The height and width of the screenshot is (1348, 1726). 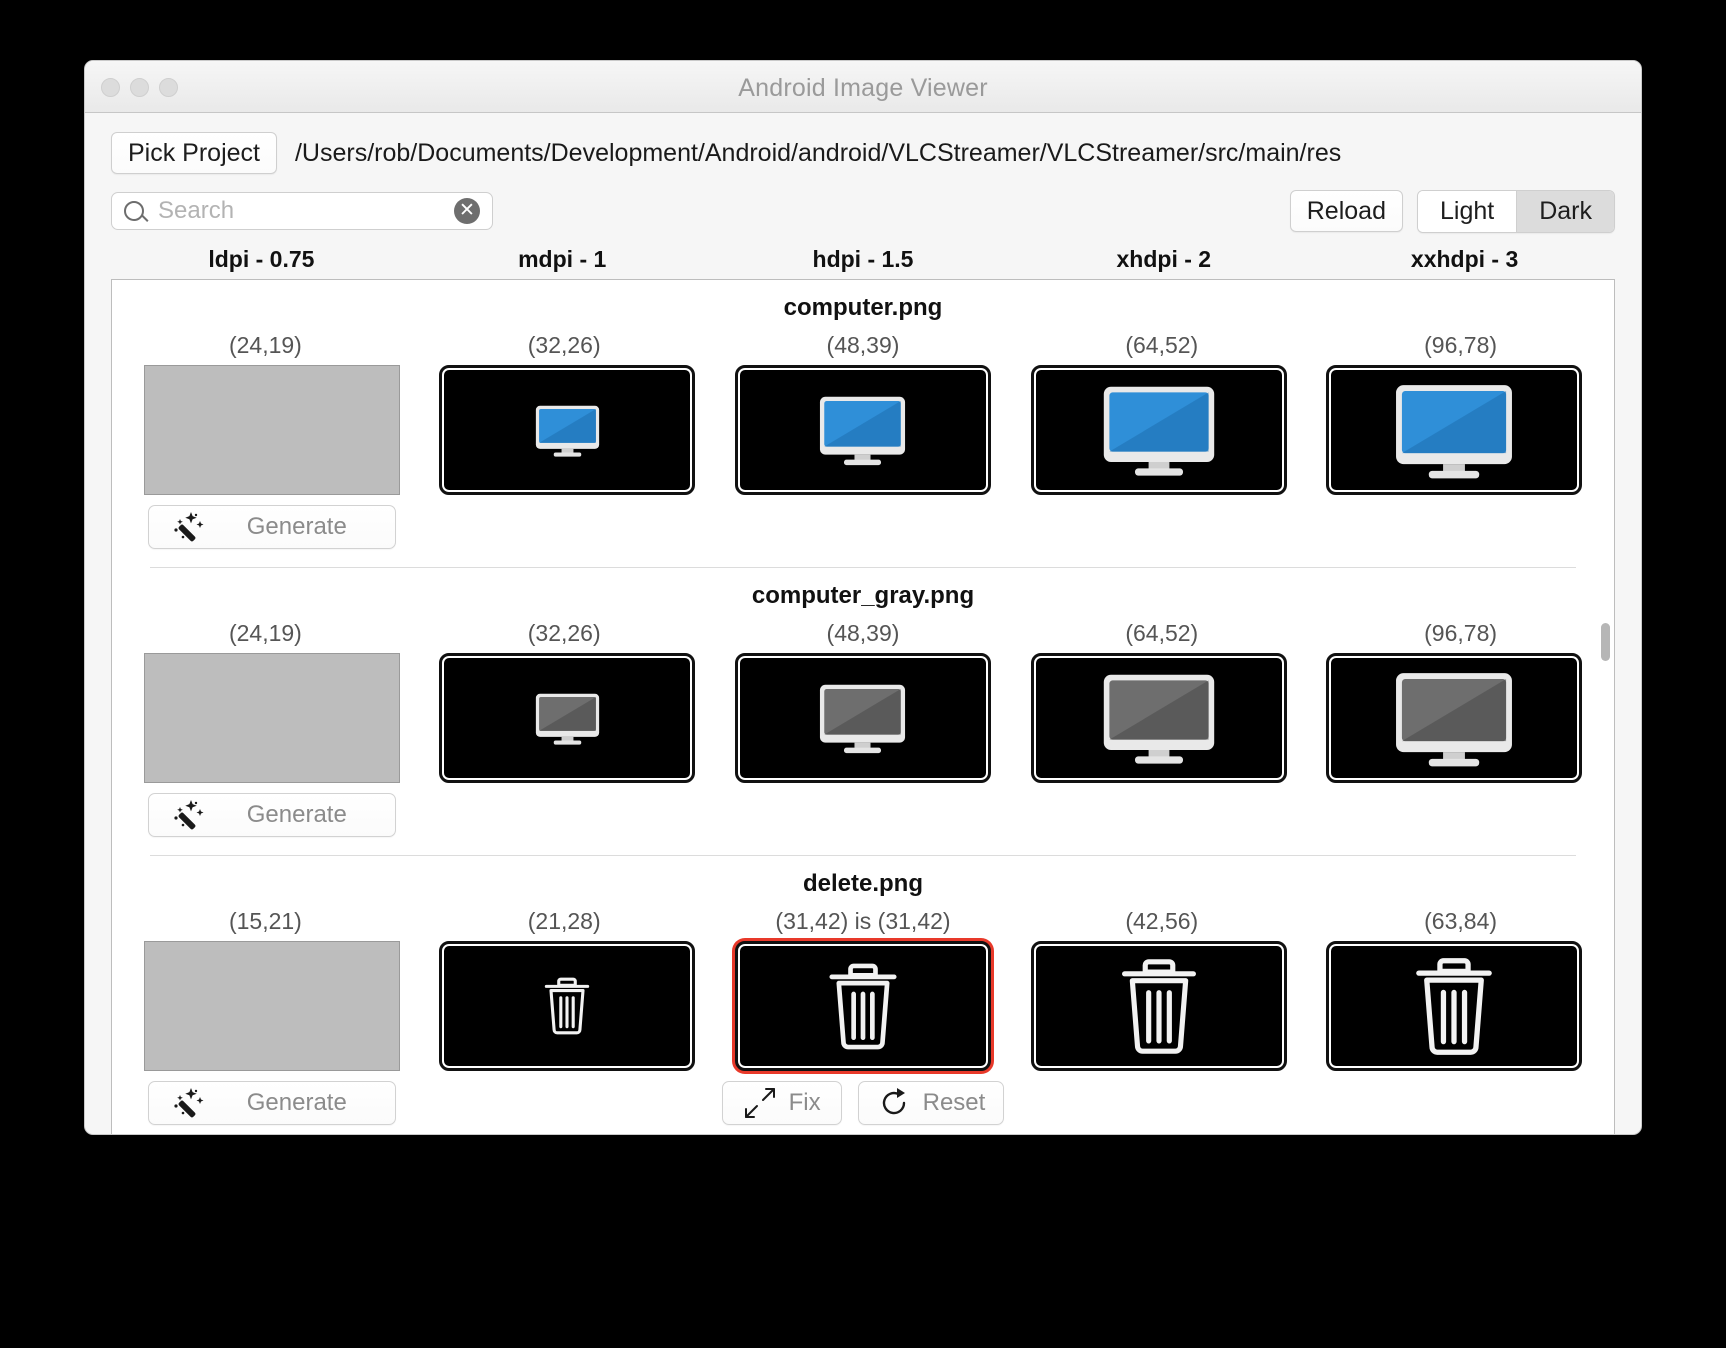 I want to click on toolbar-right: Reload Light Dark, so click(x=1452, y=211).